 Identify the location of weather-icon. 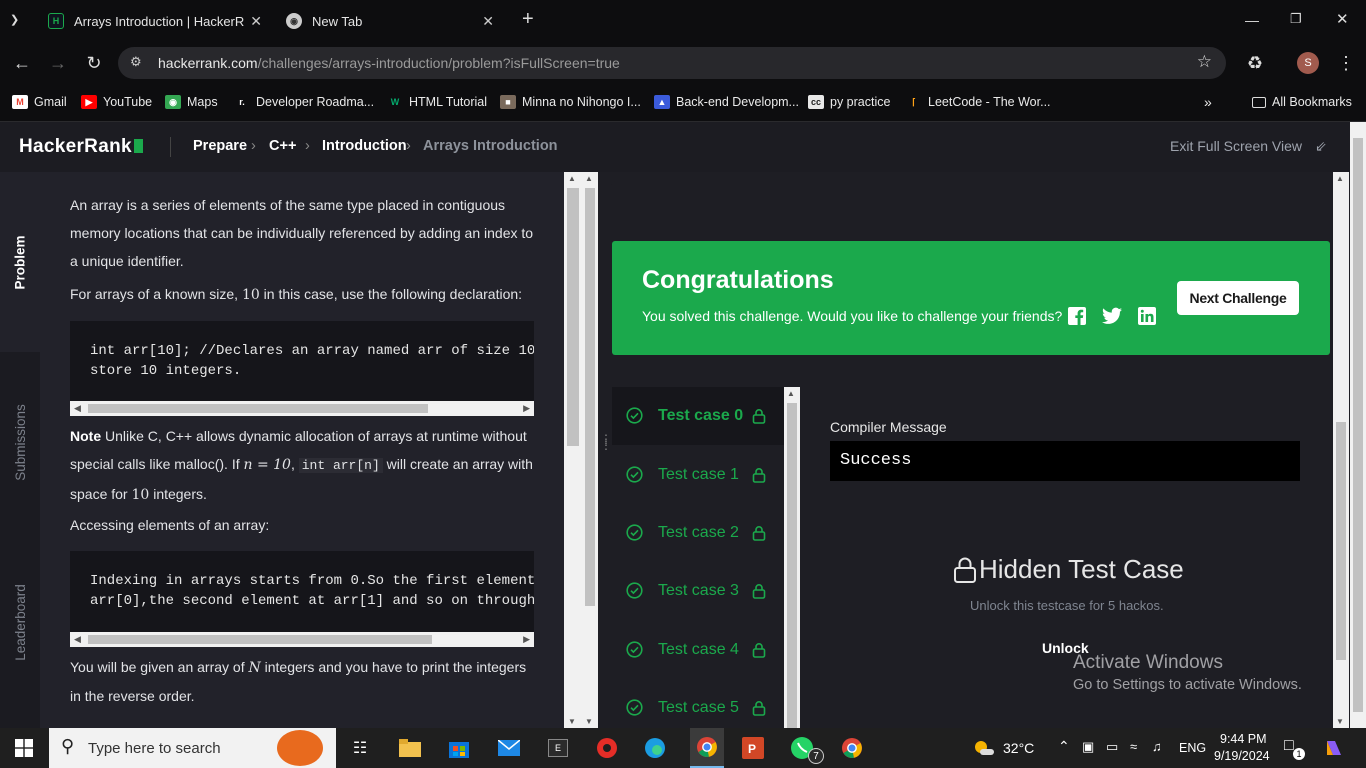
(984, 748).